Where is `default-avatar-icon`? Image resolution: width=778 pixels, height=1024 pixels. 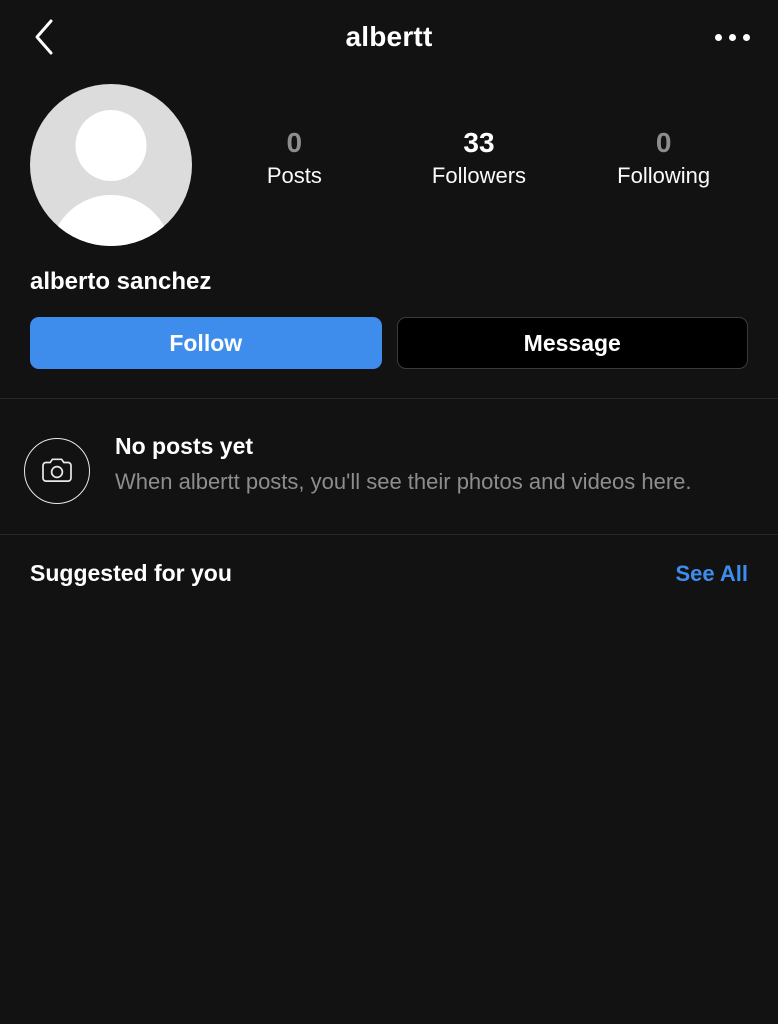
default-avatar-icon is located at coordinates (111, 165).